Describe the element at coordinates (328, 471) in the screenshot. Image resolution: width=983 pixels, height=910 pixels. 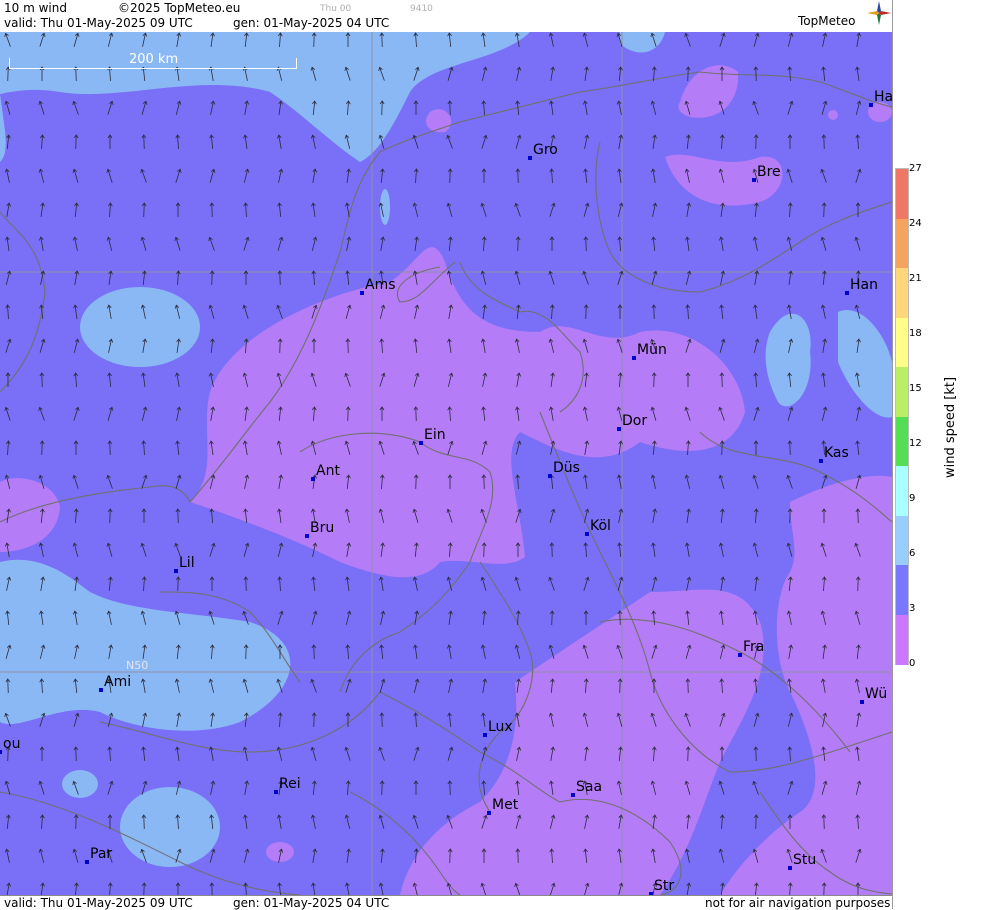
I see `city-label: Ant` at that location.